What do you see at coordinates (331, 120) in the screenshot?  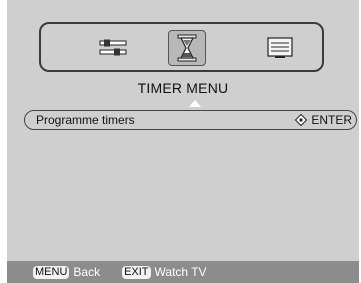 I see `enter-label: ENTER` at bounding box center [331, 120].